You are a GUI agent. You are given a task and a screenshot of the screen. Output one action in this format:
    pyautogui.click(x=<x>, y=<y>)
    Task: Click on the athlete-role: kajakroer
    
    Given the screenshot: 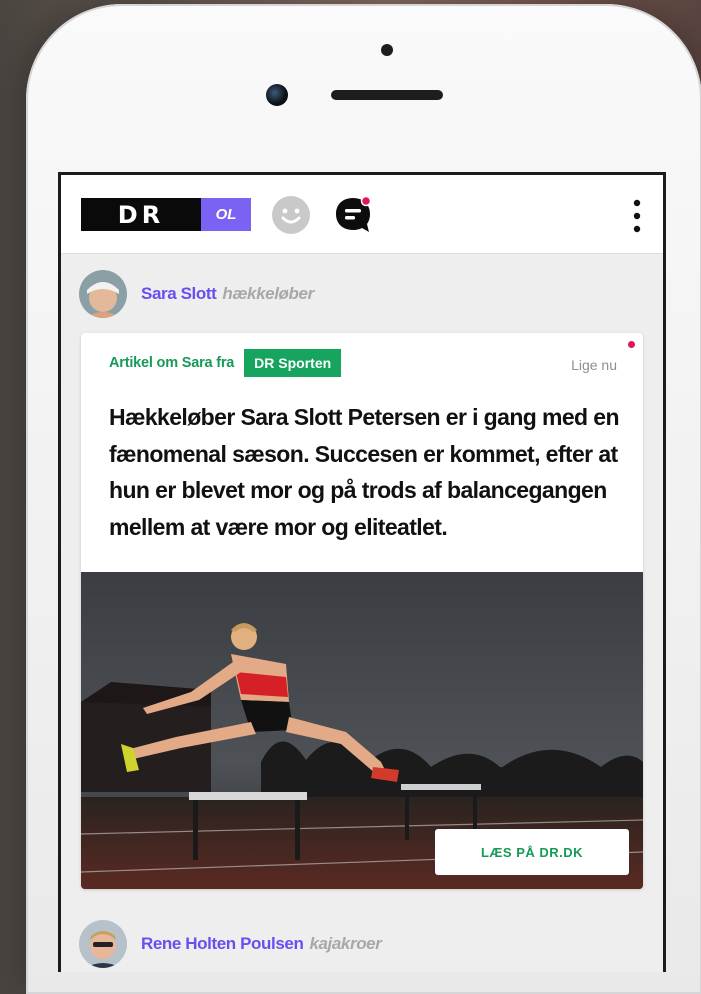 What is the action you would take?
    pyautogui.click(x=345, y=943)
    